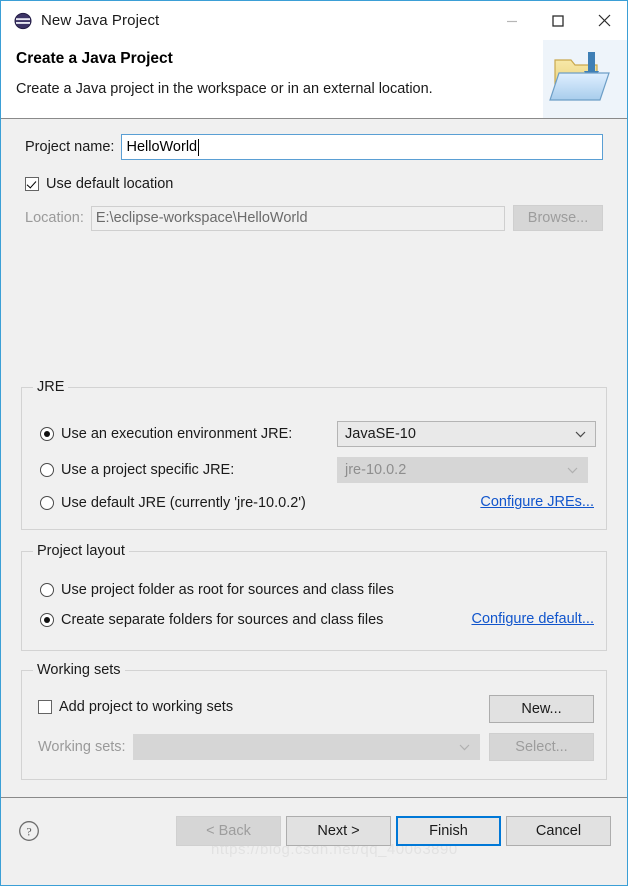 This screenshot has height=886, width=628. I want to click on project-name-value: HelloWorld, so click(162, 147).